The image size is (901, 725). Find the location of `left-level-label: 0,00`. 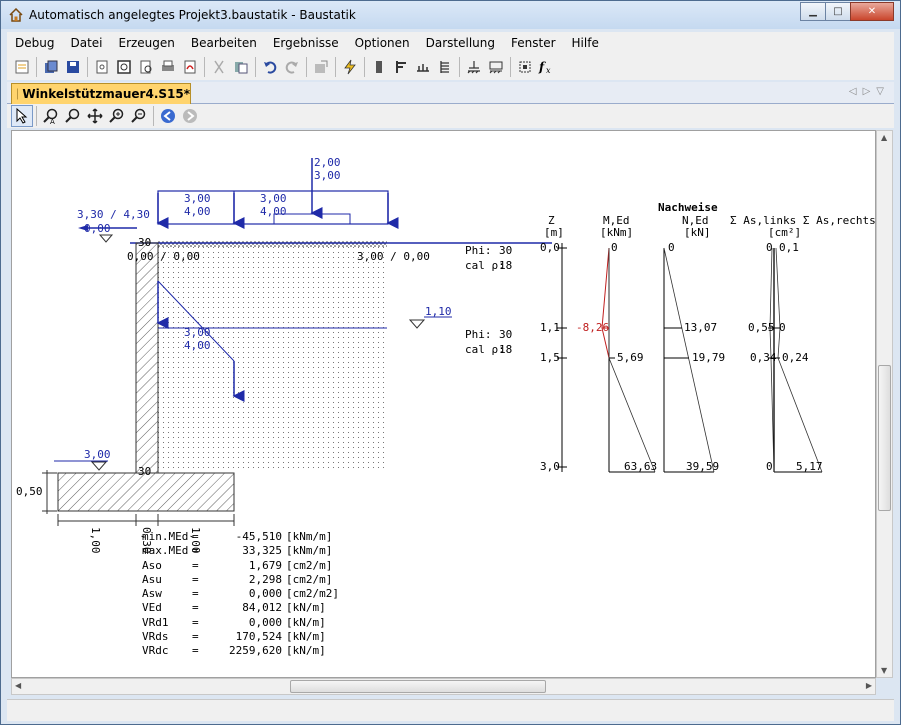

left-level-label: 0,00 is located at coordinates (97, 228).